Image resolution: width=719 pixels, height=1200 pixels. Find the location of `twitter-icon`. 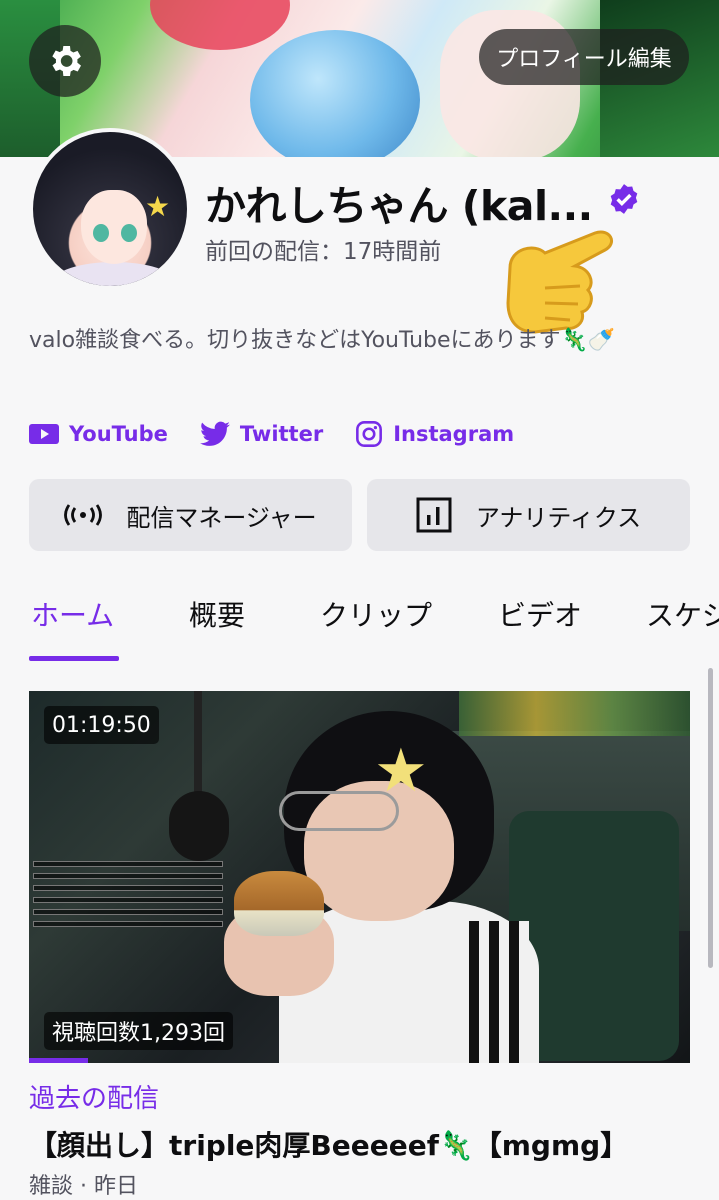

twitter-icon is located at coordinates (214, 433).